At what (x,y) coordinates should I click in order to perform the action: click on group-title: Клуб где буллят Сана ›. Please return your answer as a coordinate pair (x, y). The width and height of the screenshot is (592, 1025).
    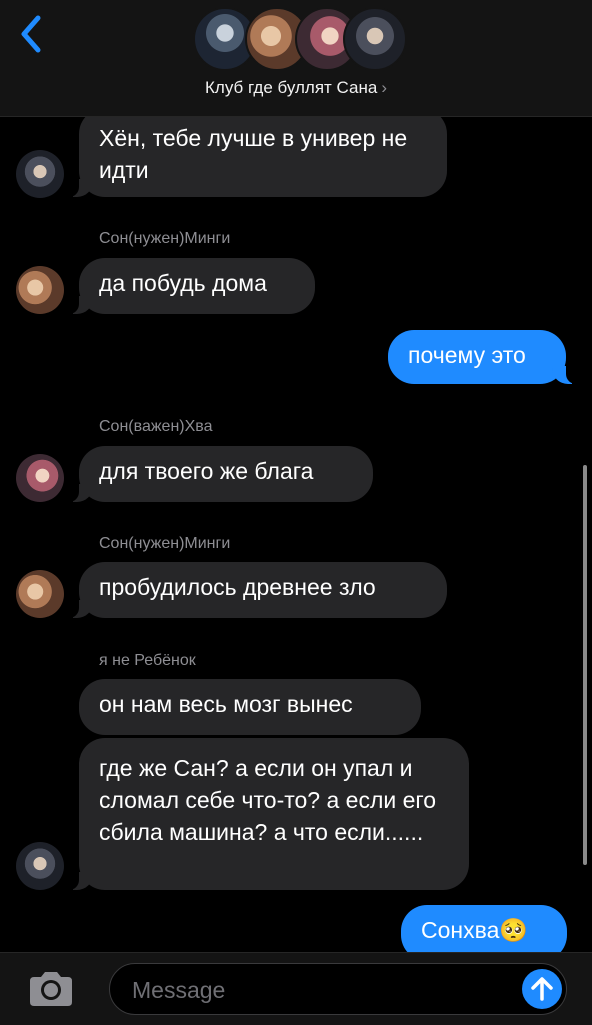
    Looking at the image, I should click on (296, 88).